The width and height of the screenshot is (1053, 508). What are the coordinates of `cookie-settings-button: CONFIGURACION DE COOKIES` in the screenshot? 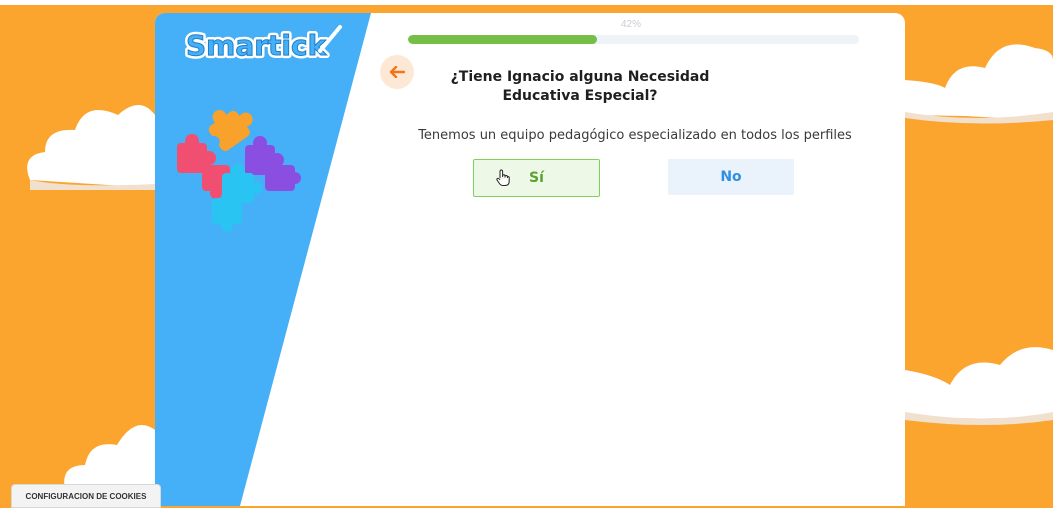 It's located at (86, 496).